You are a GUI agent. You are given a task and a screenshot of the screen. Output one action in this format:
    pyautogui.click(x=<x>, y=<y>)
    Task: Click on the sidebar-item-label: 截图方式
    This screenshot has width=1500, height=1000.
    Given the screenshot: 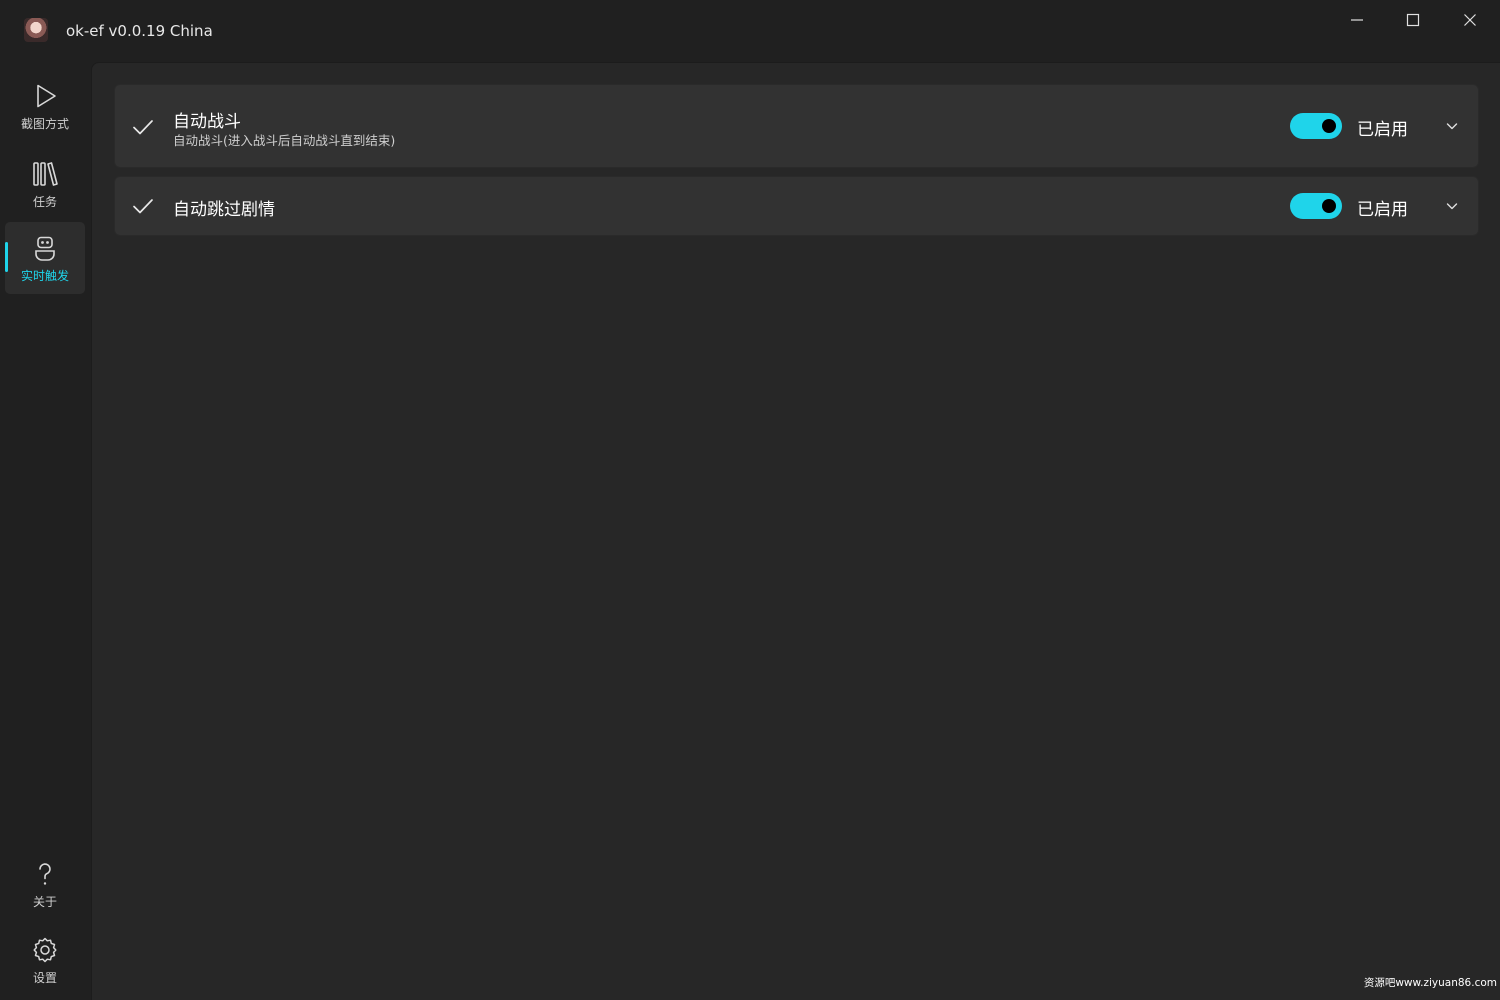 What is the action you would take?
    pyautogui.click(x=44, y=124)
    